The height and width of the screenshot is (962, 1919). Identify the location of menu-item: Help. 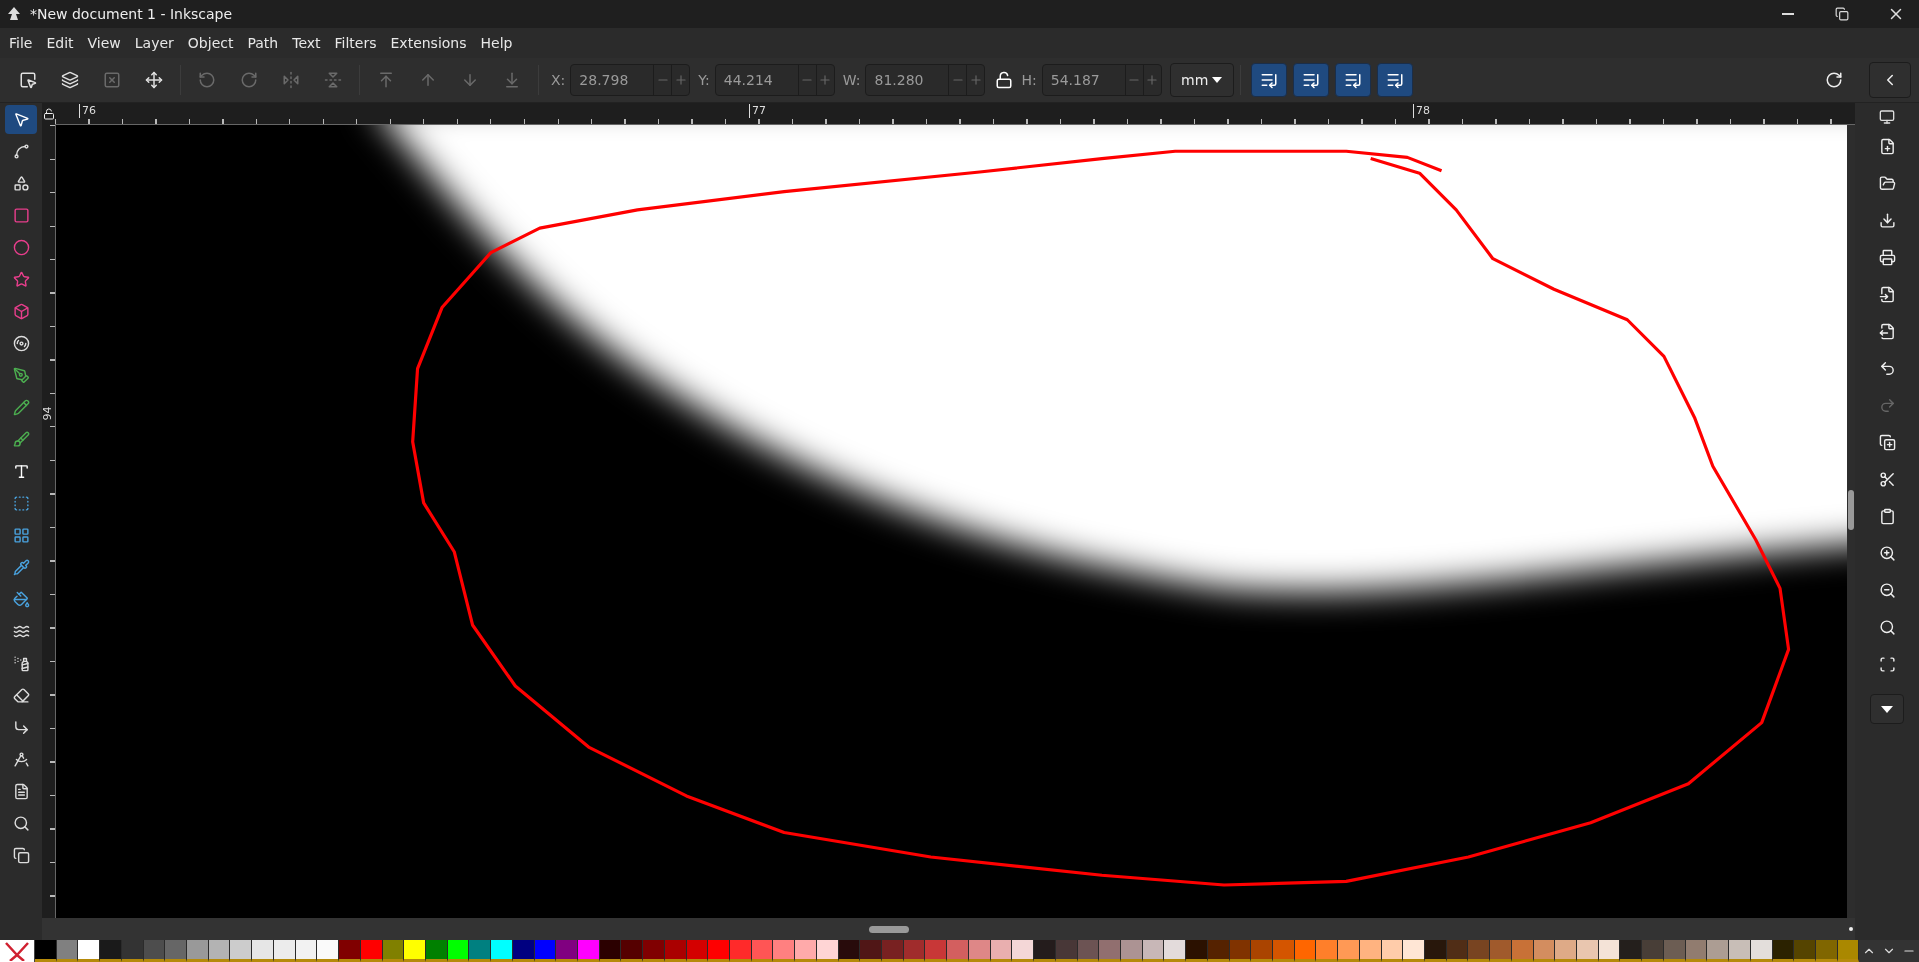
(496, 43).